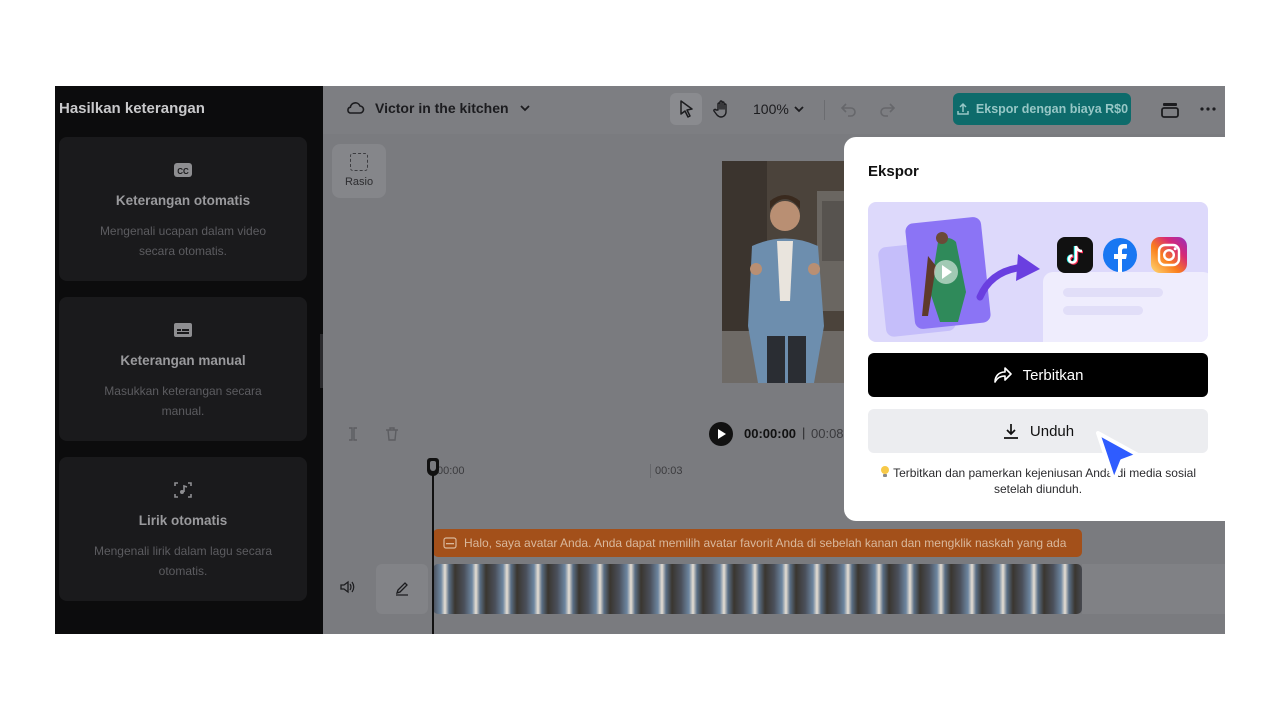 Image resolution: width=1280 pixels, height=720 pixels. Describe the element at coordinates (757, 589) in the screenshot. I see `video-clip` at that location.